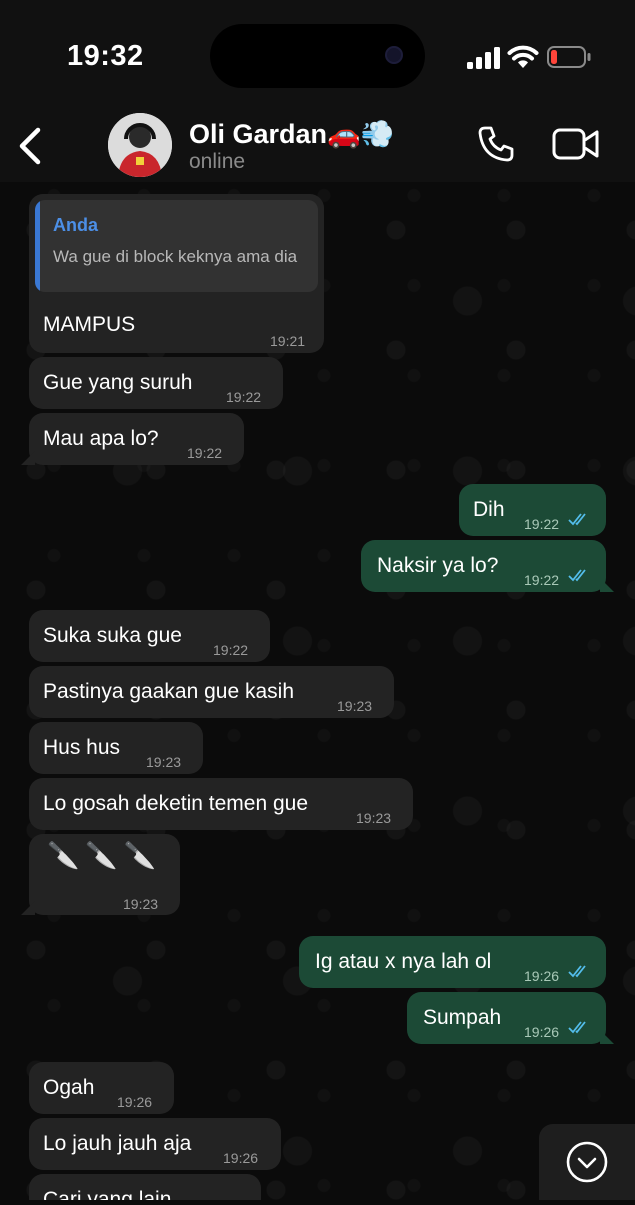 This screenshot has height=1205, width=635. I want to click on status-time: 19:32, so click(105, 56).